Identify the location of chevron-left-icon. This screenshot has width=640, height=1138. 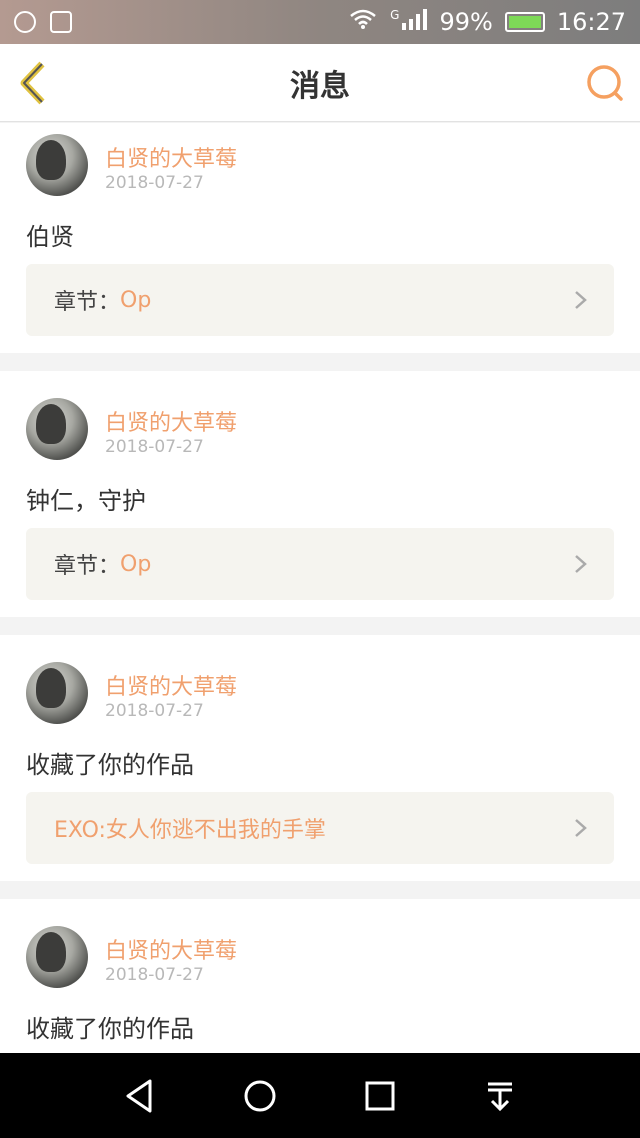
(32, 83).